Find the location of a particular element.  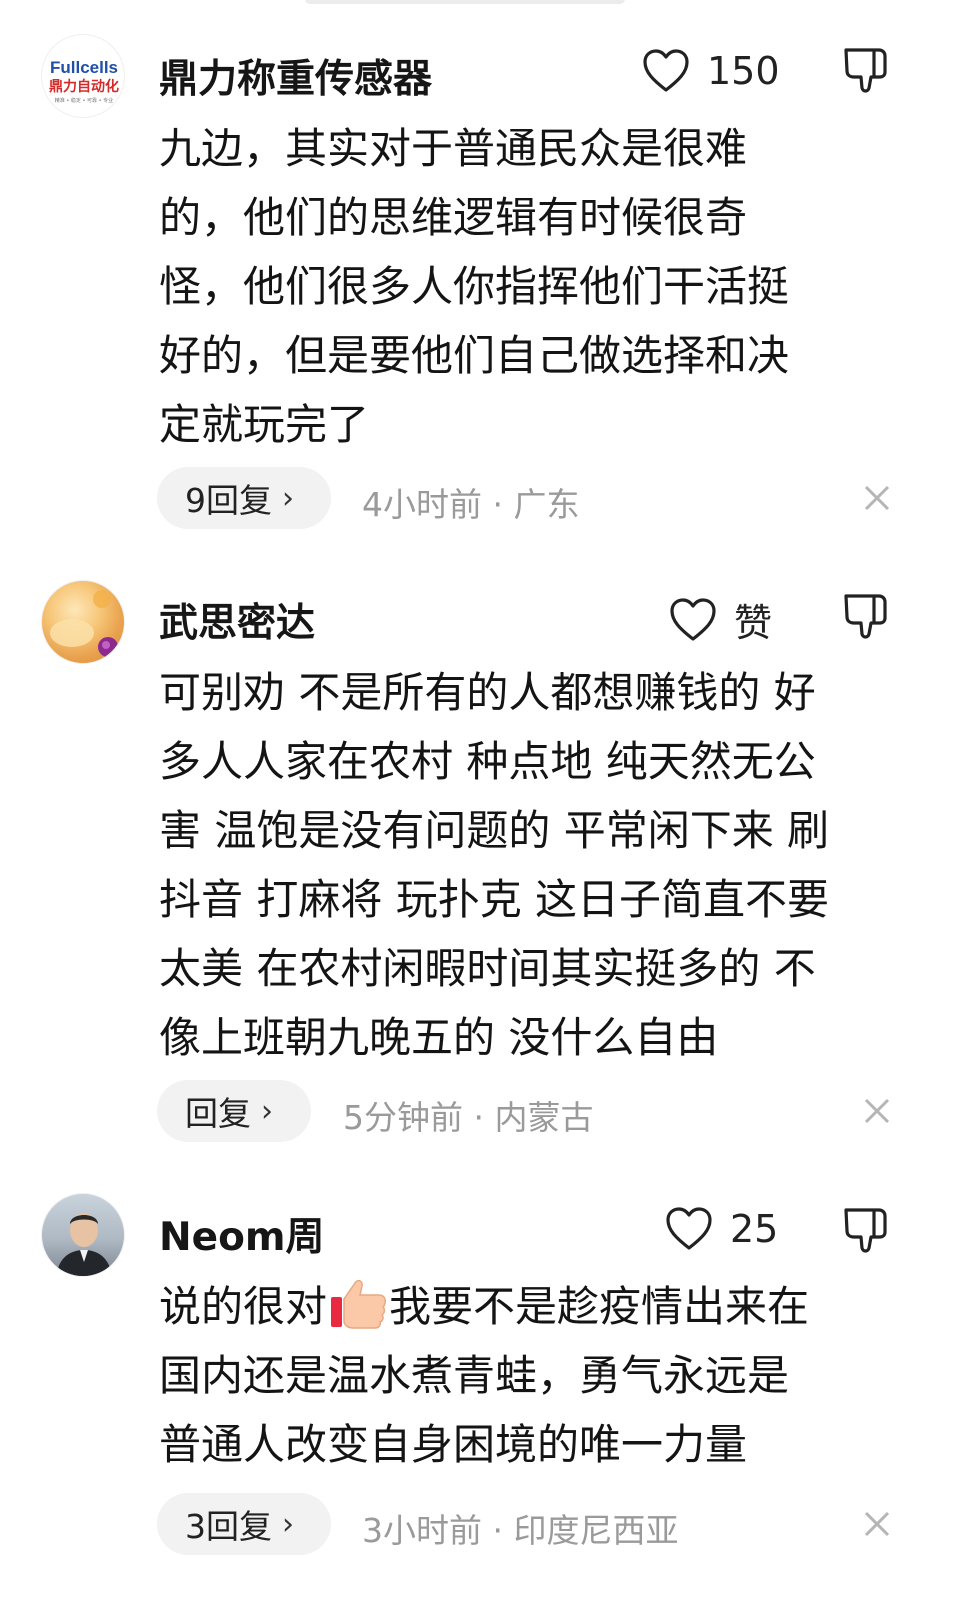

top-scroll-indicator is located at coordinates (465, 2).